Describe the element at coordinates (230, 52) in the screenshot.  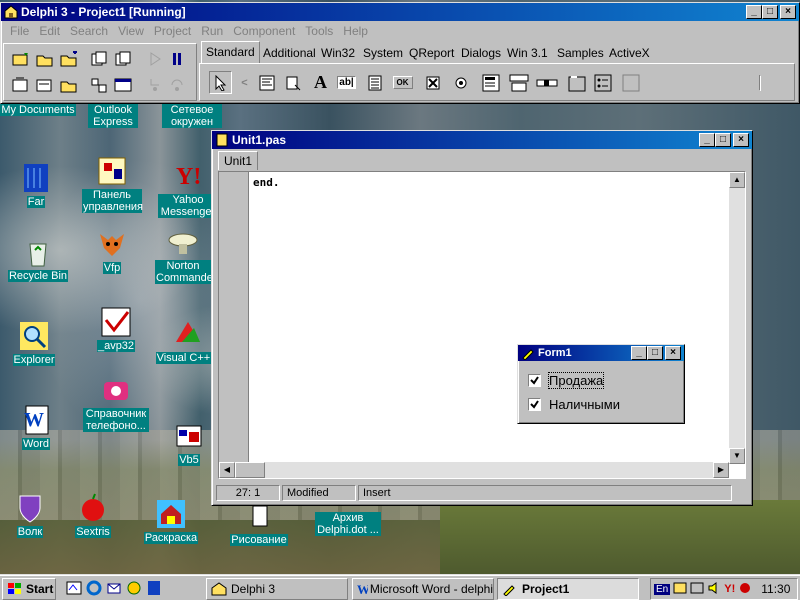
I see `tab-standard: Standard` at that location.